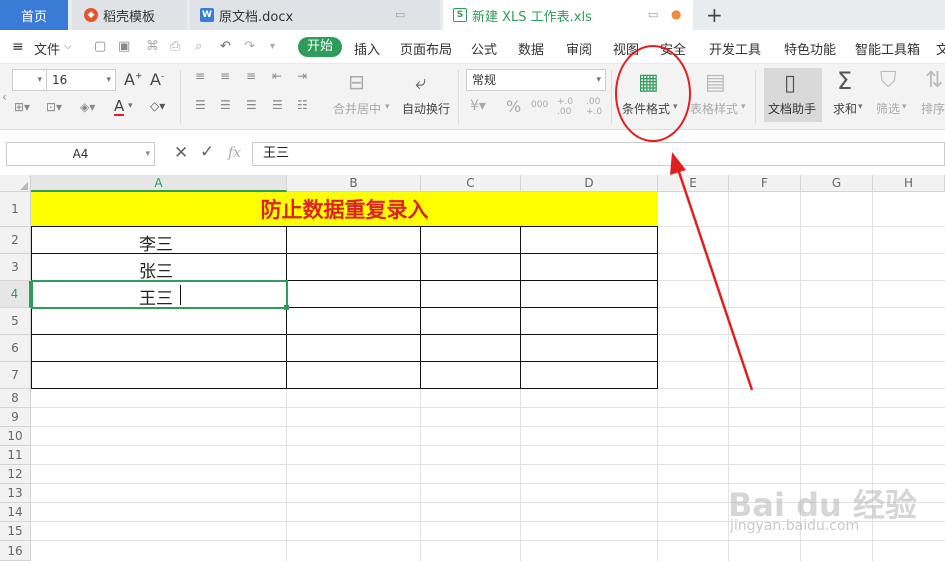 This screenshot has width=945, height=561. What do you see at coordinates (225, 76) in the screenshot?
I see `align-middle-icon: ≡` at bounding box center [225, 76].